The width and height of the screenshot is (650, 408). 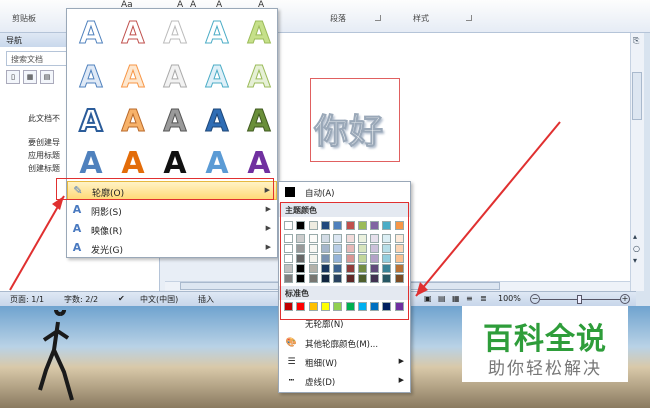 I want to click on zoom-out-button: −, so click(x=535, y=299).